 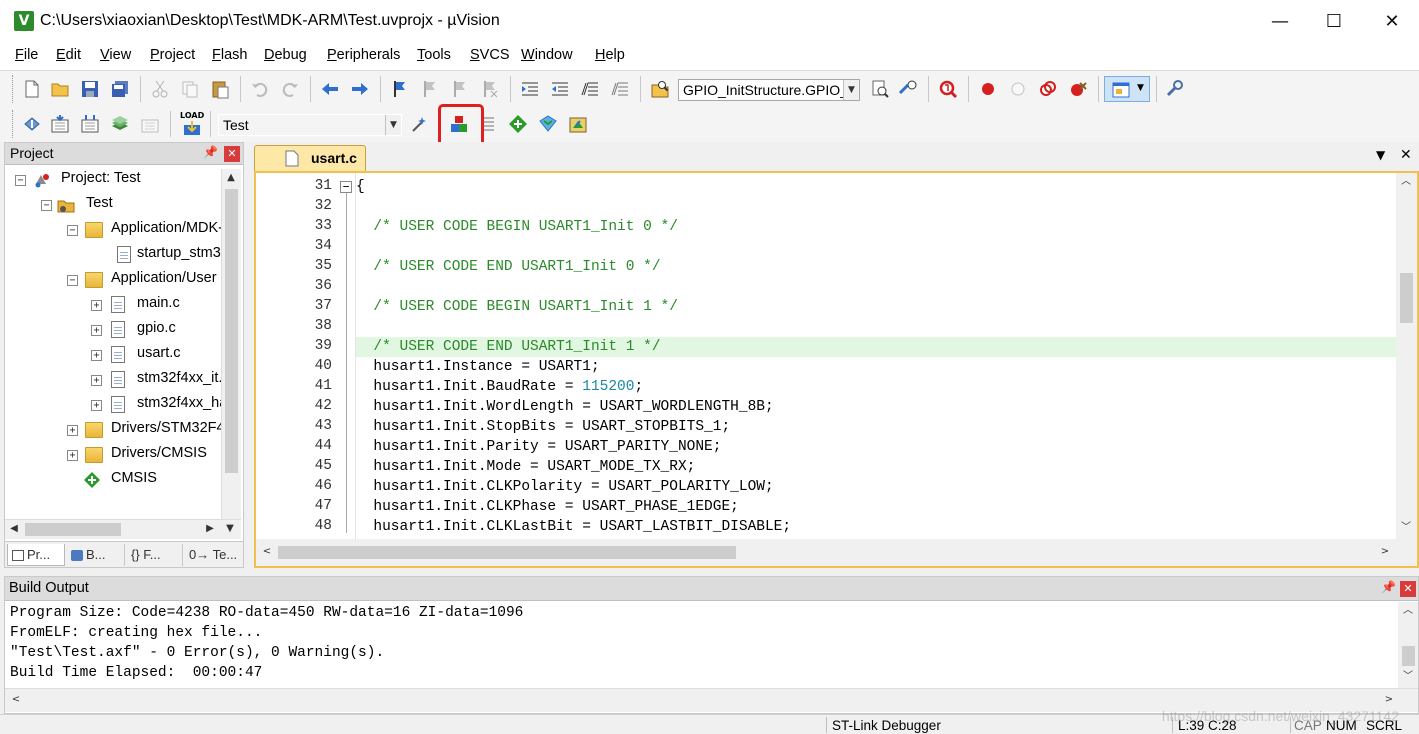 I want to click on scroll-left-icon: ◀, so click(x=14, y=529).